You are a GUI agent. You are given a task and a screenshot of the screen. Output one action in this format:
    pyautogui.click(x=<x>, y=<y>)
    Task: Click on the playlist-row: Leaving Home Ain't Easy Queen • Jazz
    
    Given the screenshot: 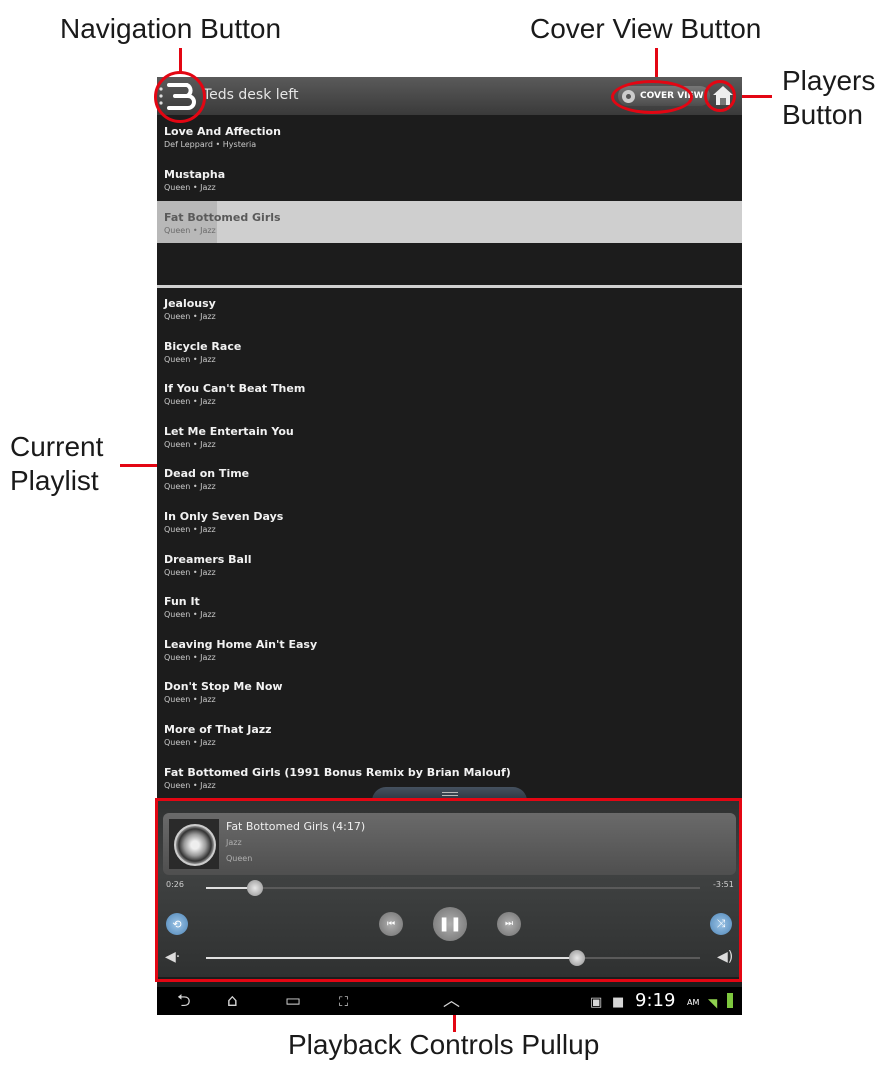 What is the action you would take?
    pyautogui.click(x=449, y=649)
    